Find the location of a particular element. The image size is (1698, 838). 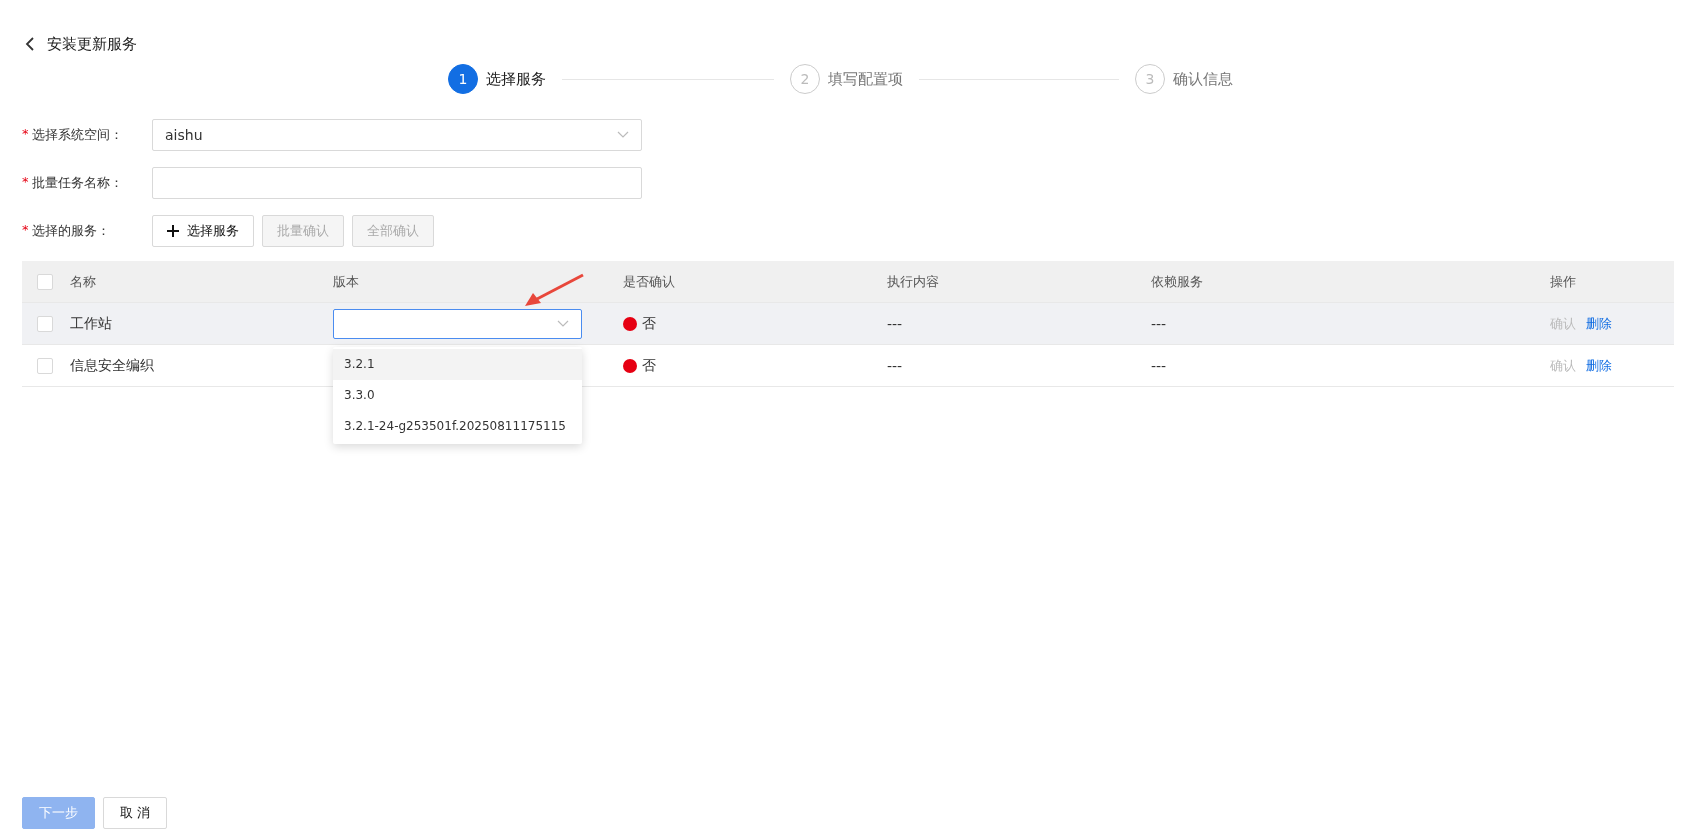

select-service-button: 选择服务 is located at coordinates (203, 231).